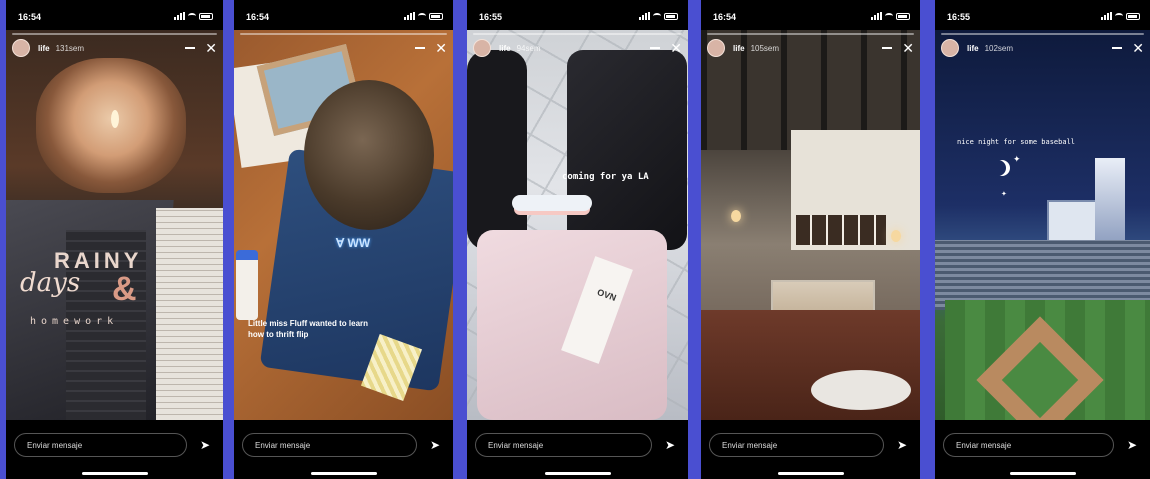 This screenshot has width=1150, height=479. Describe the element at coordinates (114, 48) in the screenshot. I see `story-header: life 131sem ✕` at that location.